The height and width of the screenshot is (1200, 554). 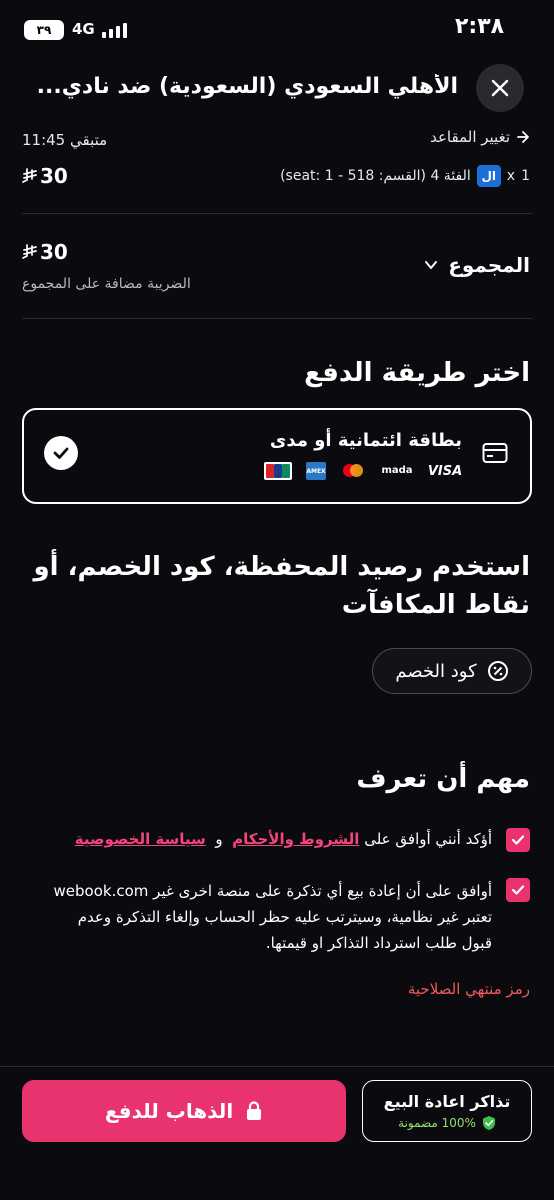 I want to click on total-price: 30, so click(x=45, y=252).